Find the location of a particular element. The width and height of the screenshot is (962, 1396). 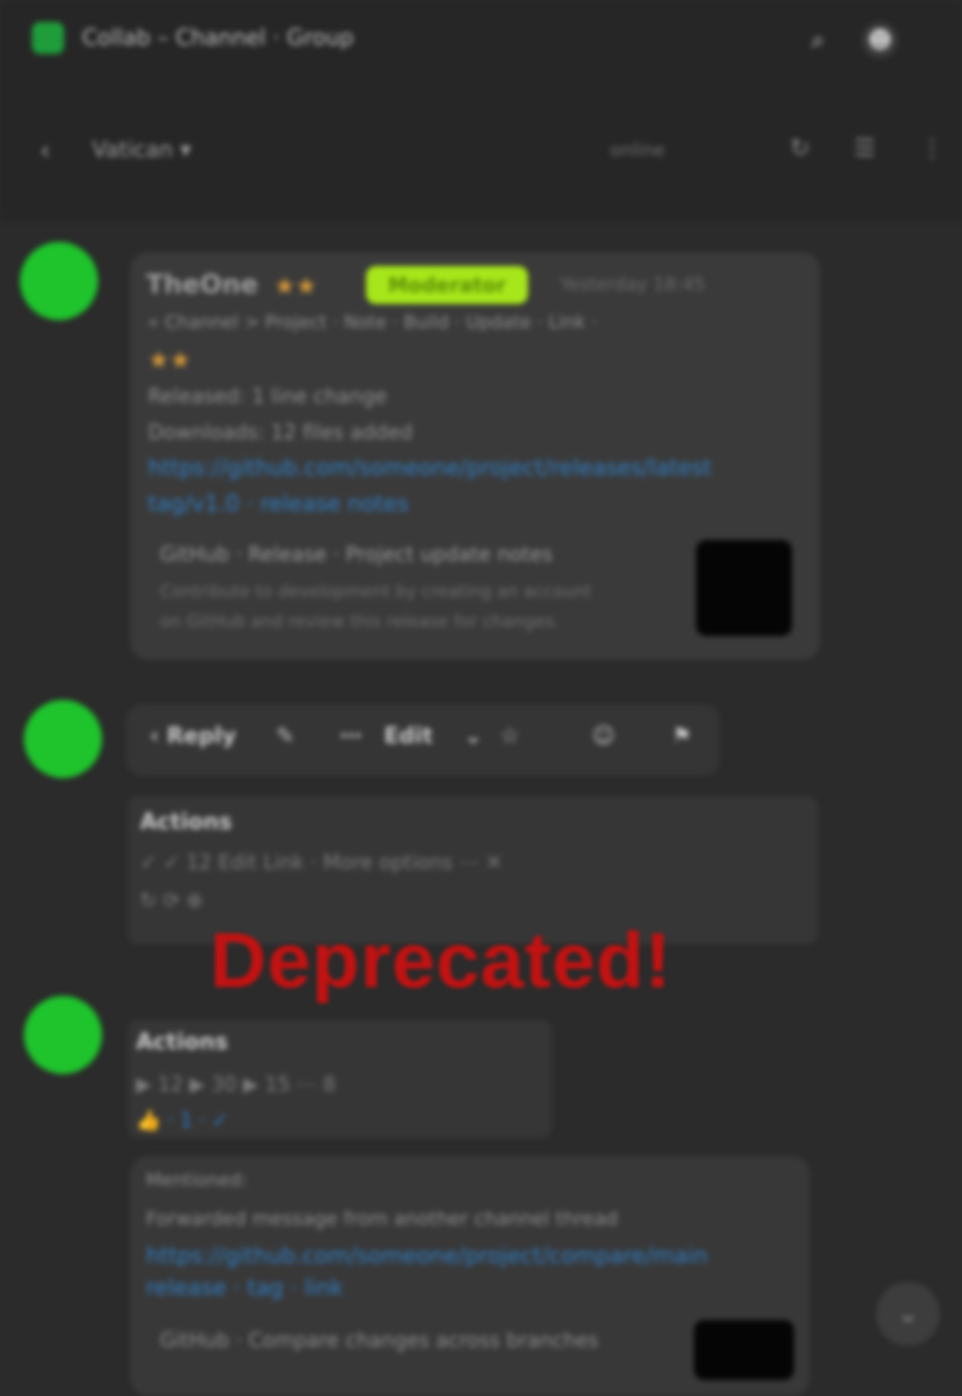

message-author: TheOne is located at coordinates (202, 285).